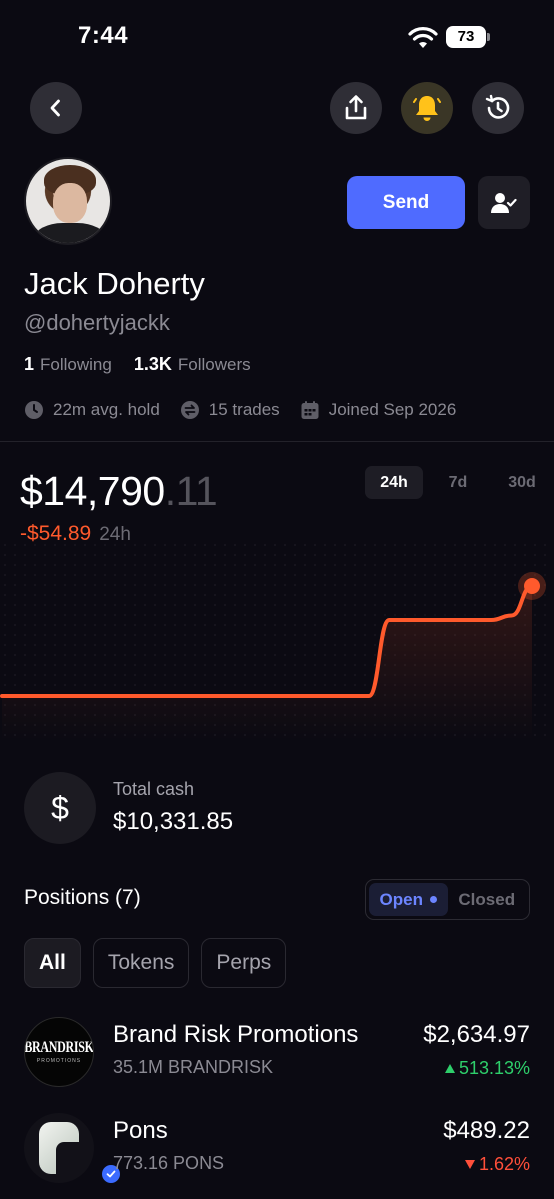 The height and width of the screenshot is (1199, 554). I want to click on followers-link: 1.3K Followers, so click(192, 364).